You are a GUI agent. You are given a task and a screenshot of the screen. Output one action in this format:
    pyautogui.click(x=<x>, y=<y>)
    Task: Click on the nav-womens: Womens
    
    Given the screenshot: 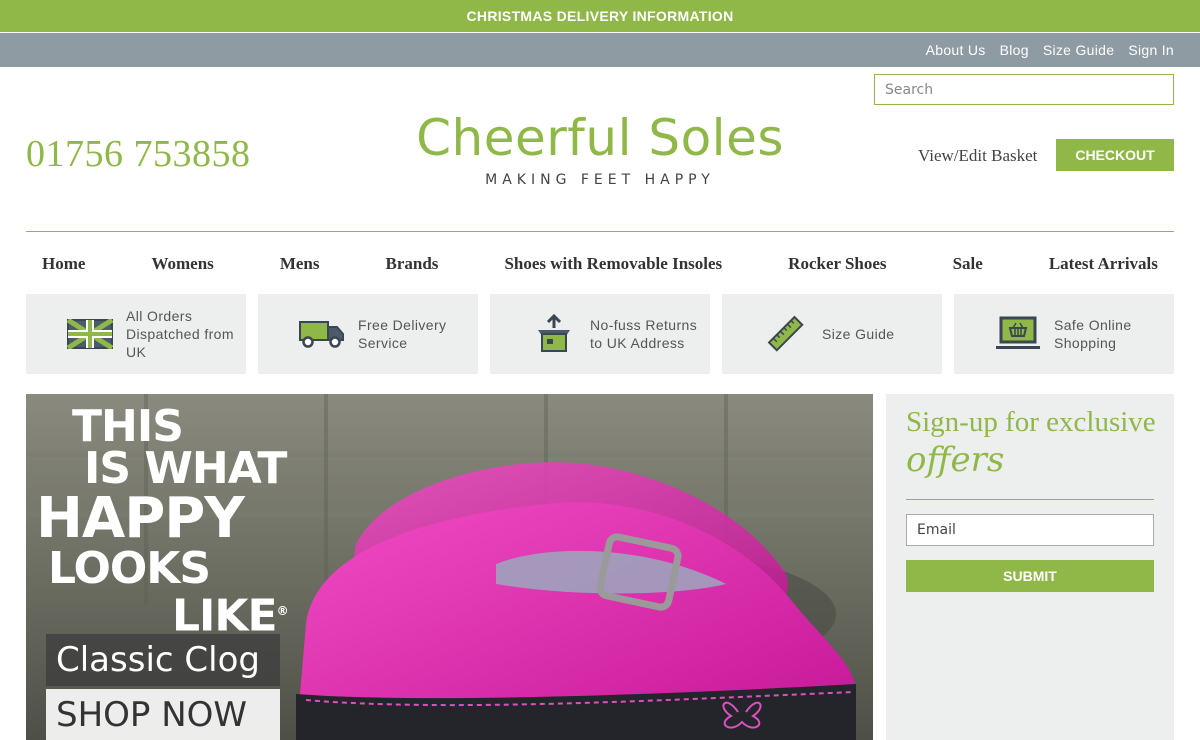 What is the action you would take?
    pyautogui.click(x=182, y=264)
    